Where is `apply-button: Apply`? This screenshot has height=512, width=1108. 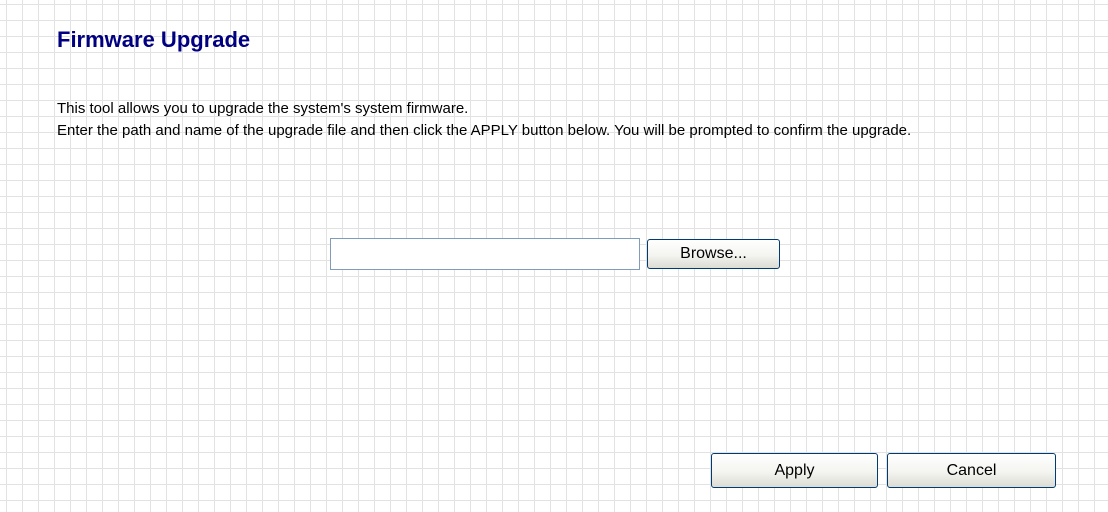
apply-button: Apply is located at coordinates (794, 470).